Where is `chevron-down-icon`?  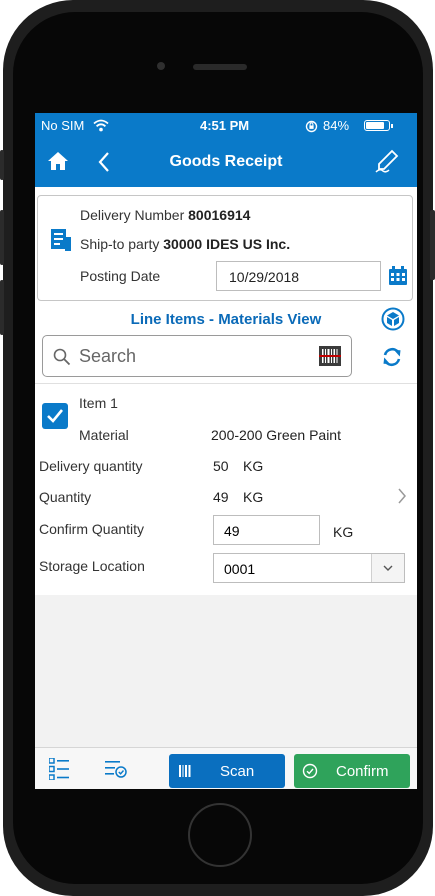 chevron-down-icon is located at coordinates (388, 568).